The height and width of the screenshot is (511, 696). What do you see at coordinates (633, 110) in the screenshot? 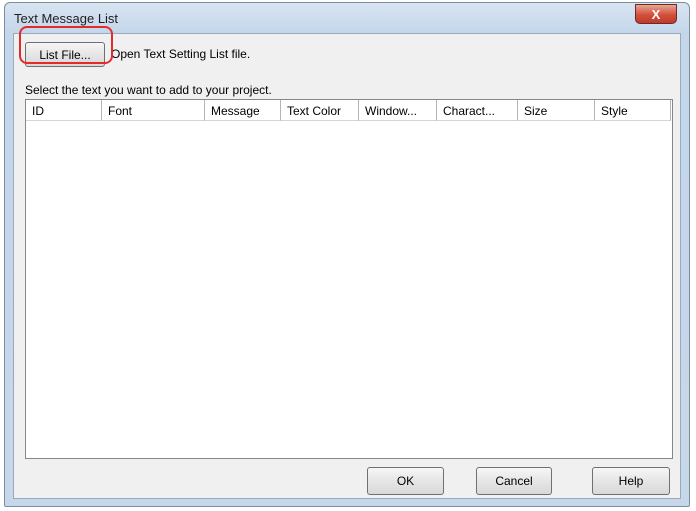
I see `column-header-style: Style` at bounding box center [633, 110].